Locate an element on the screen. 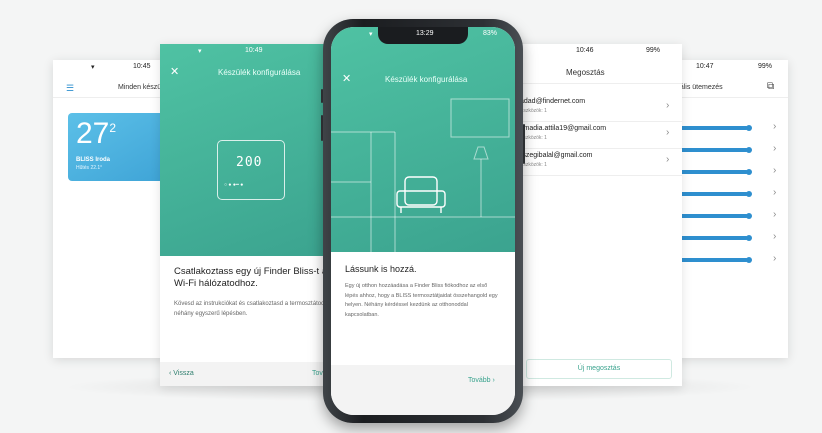 This screenshot has width=822, height=433. power-button is located at coordinates (524, 144).